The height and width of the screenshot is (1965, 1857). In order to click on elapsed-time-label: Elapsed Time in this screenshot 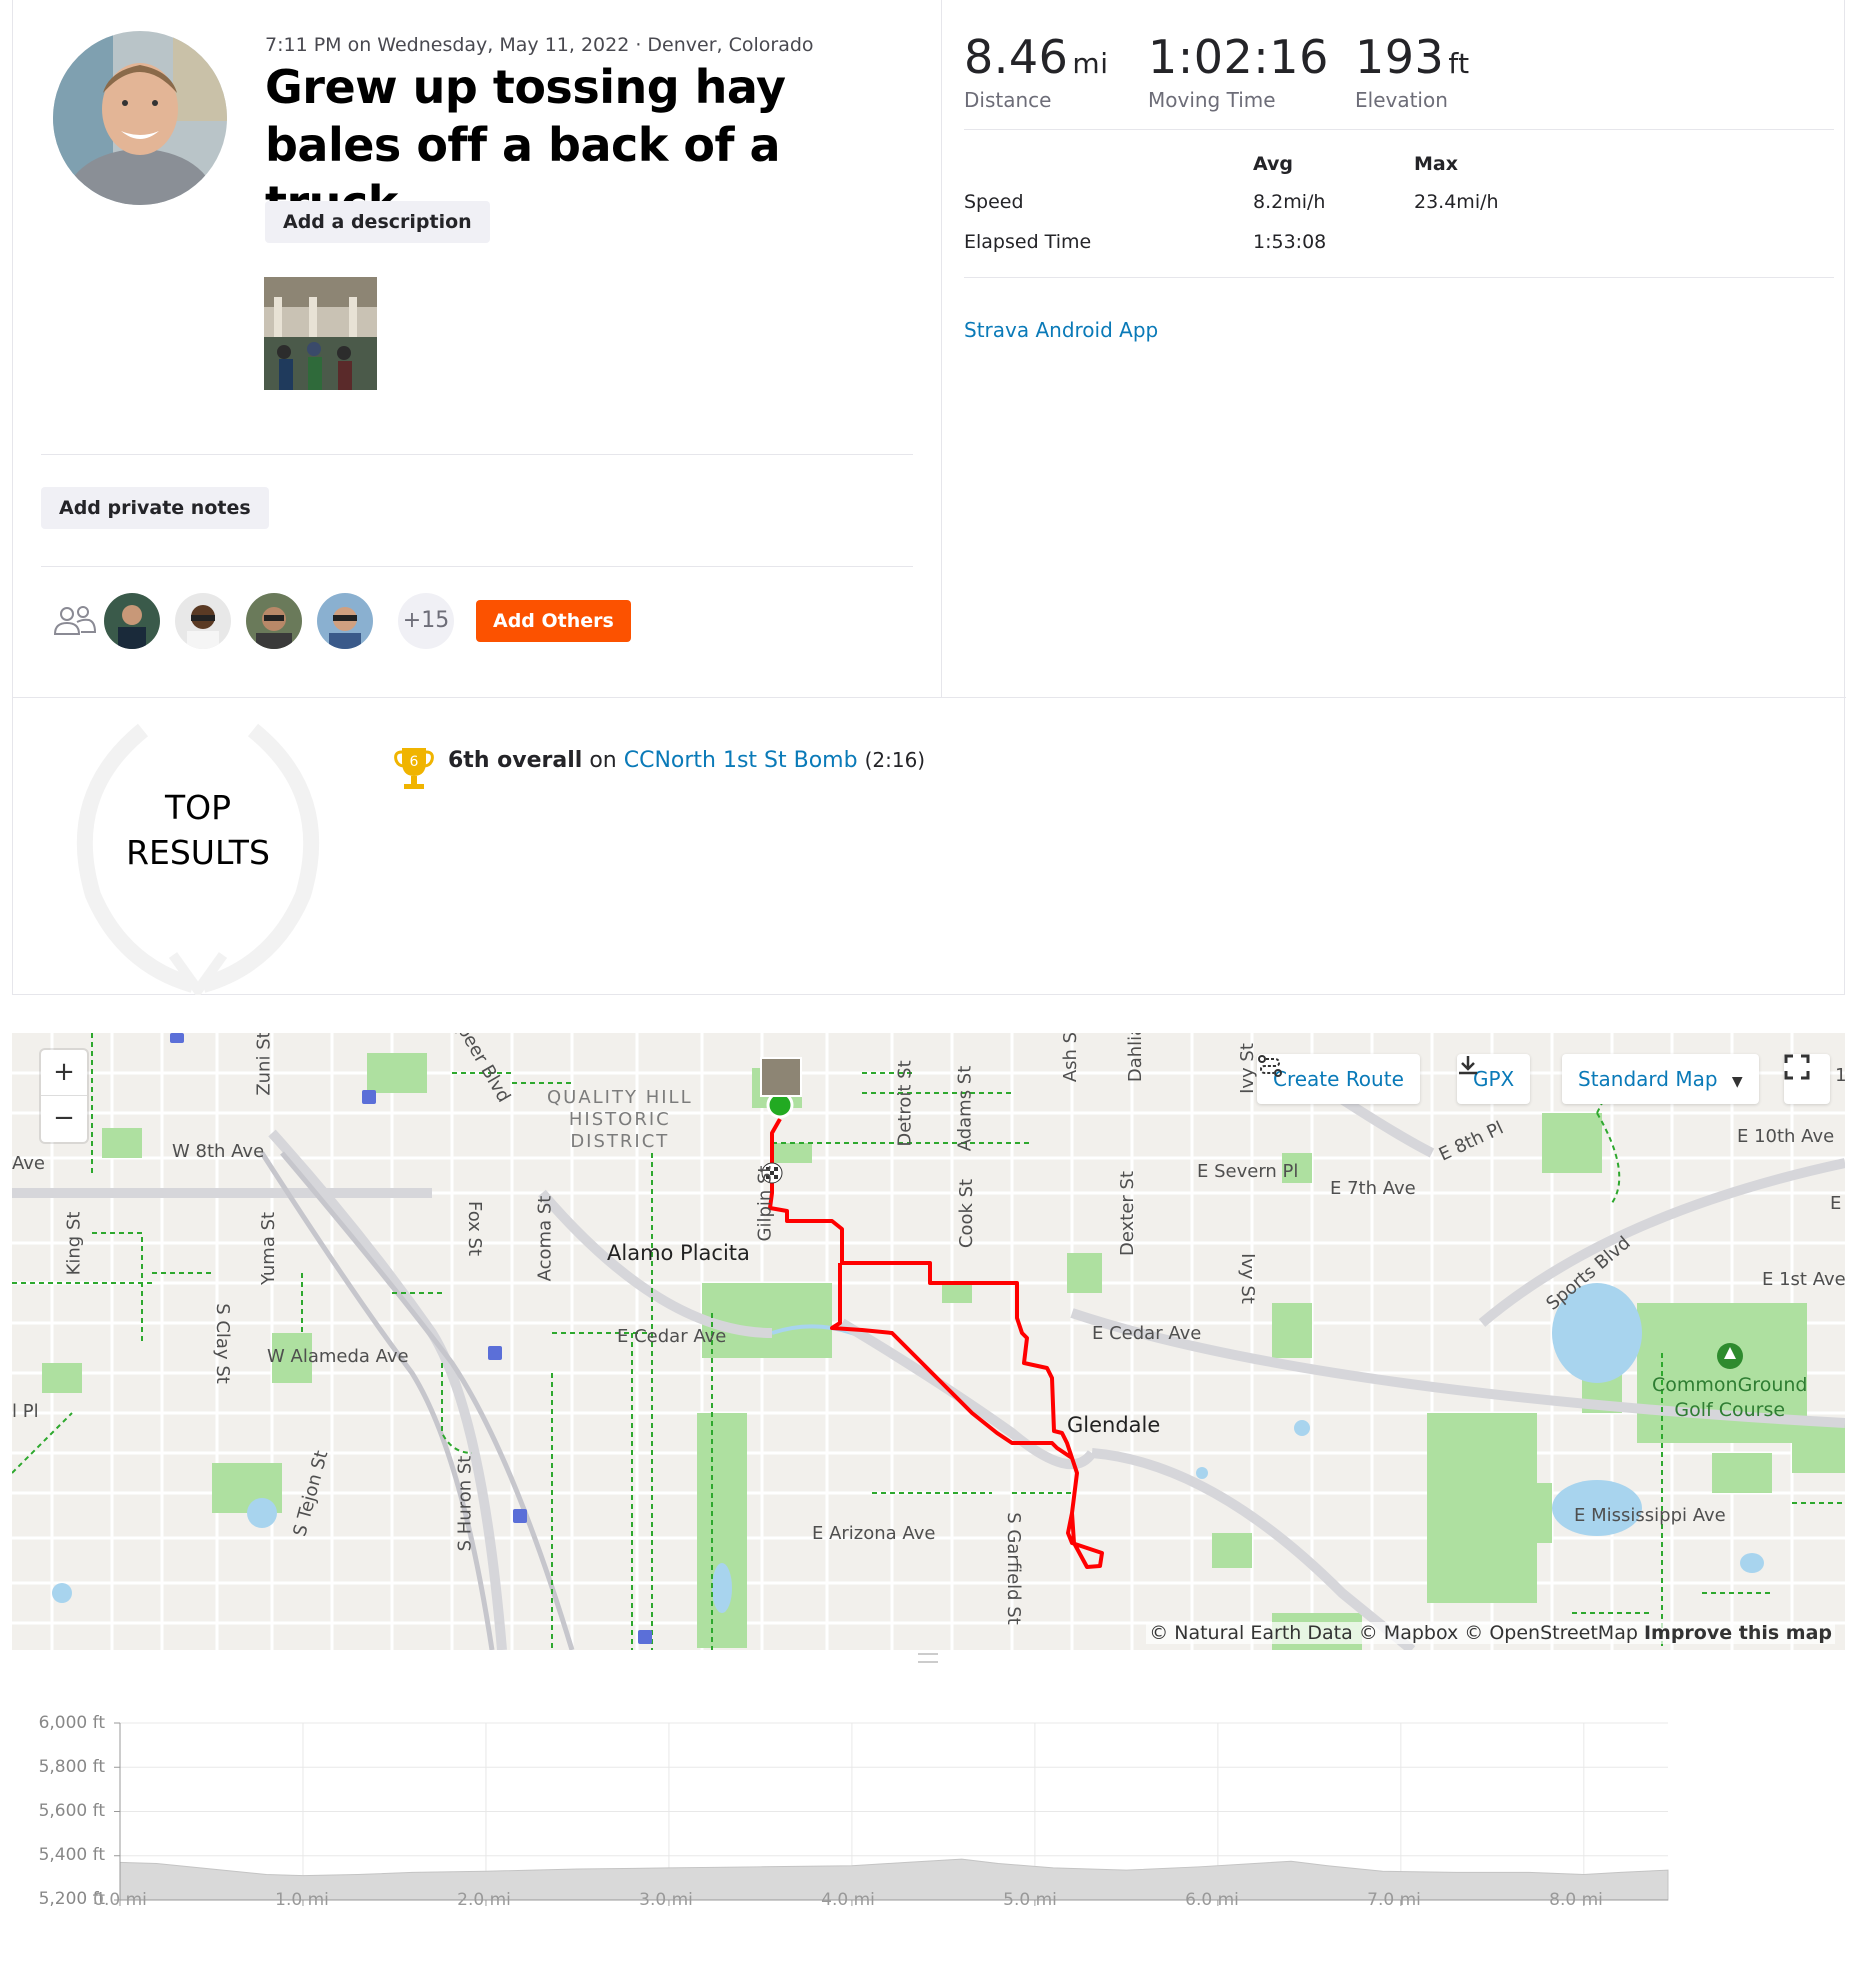, I will do `click(1028, 242)`.